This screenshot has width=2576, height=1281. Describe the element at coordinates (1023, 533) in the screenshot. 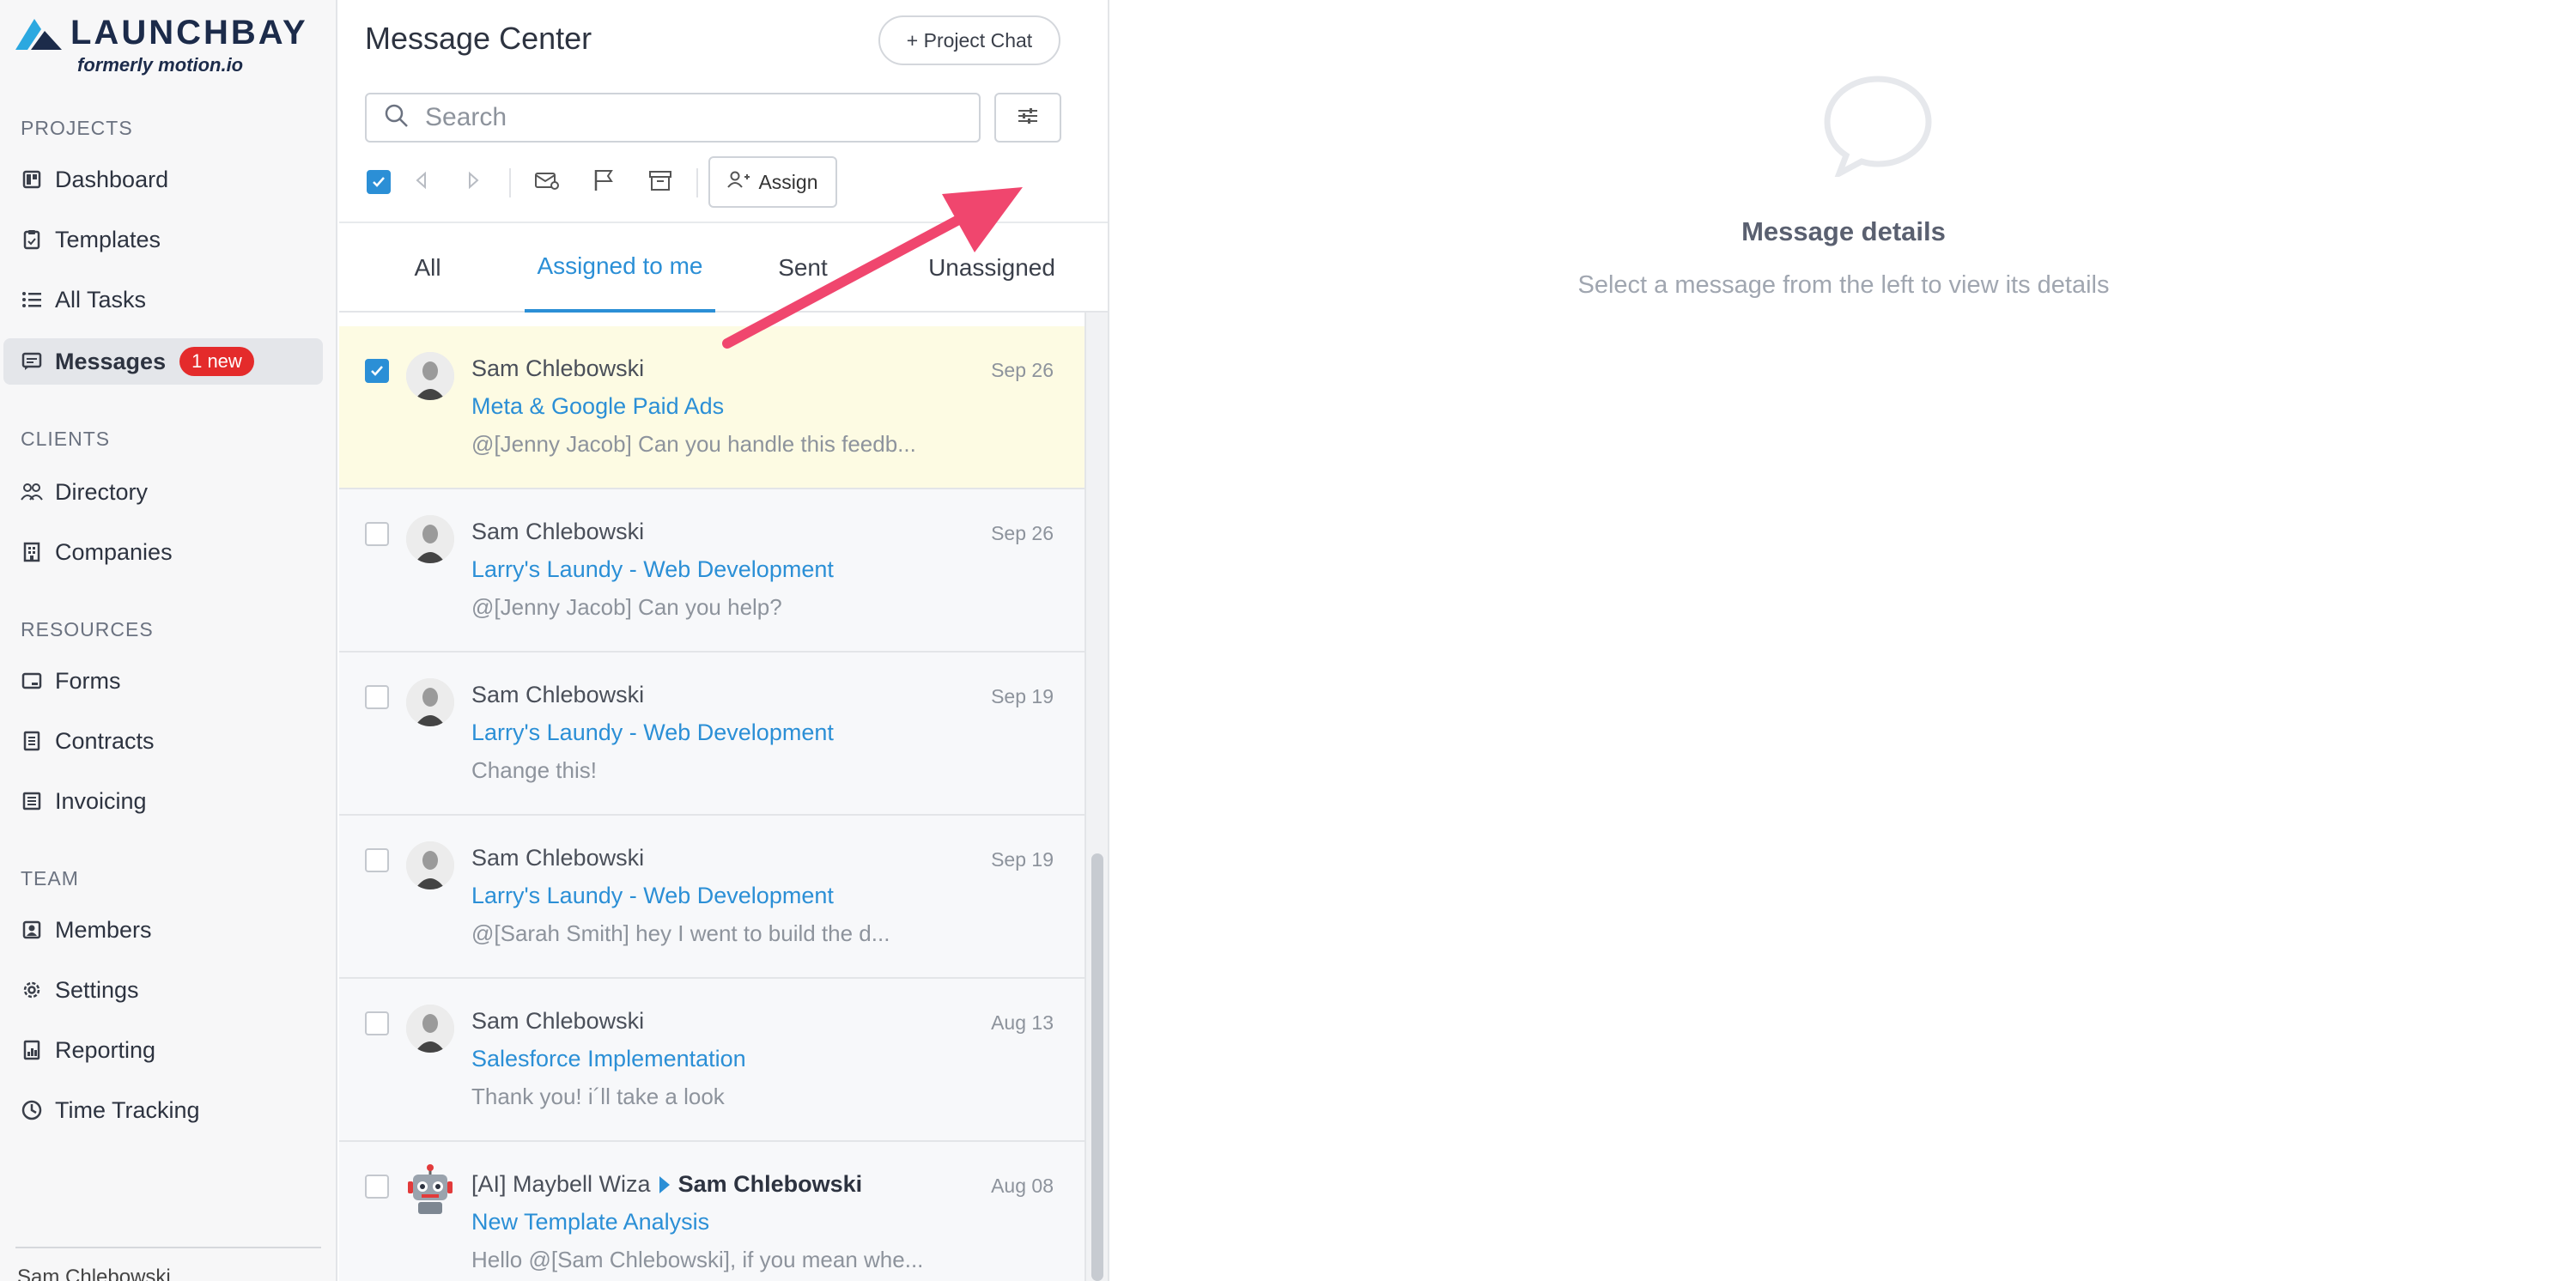

I see `message-date: Sep 26` at that location.